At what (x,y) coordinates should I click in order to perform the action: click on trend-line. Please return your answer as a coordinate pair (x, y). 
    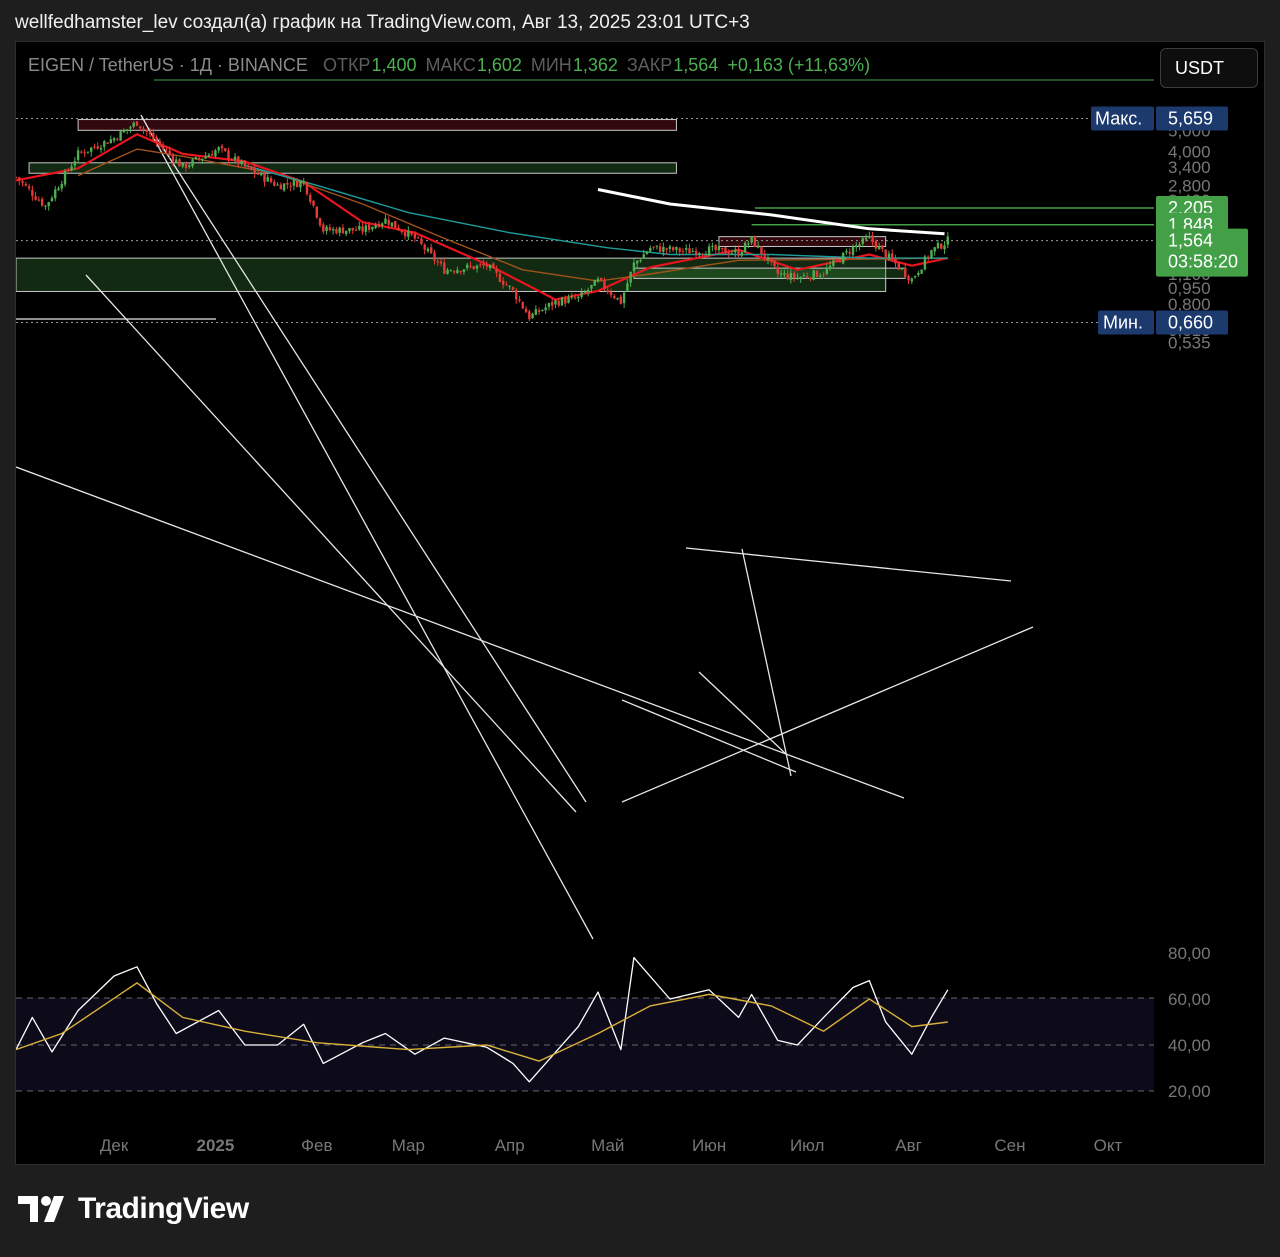
    Looking at the image, I should click on (742, 713).